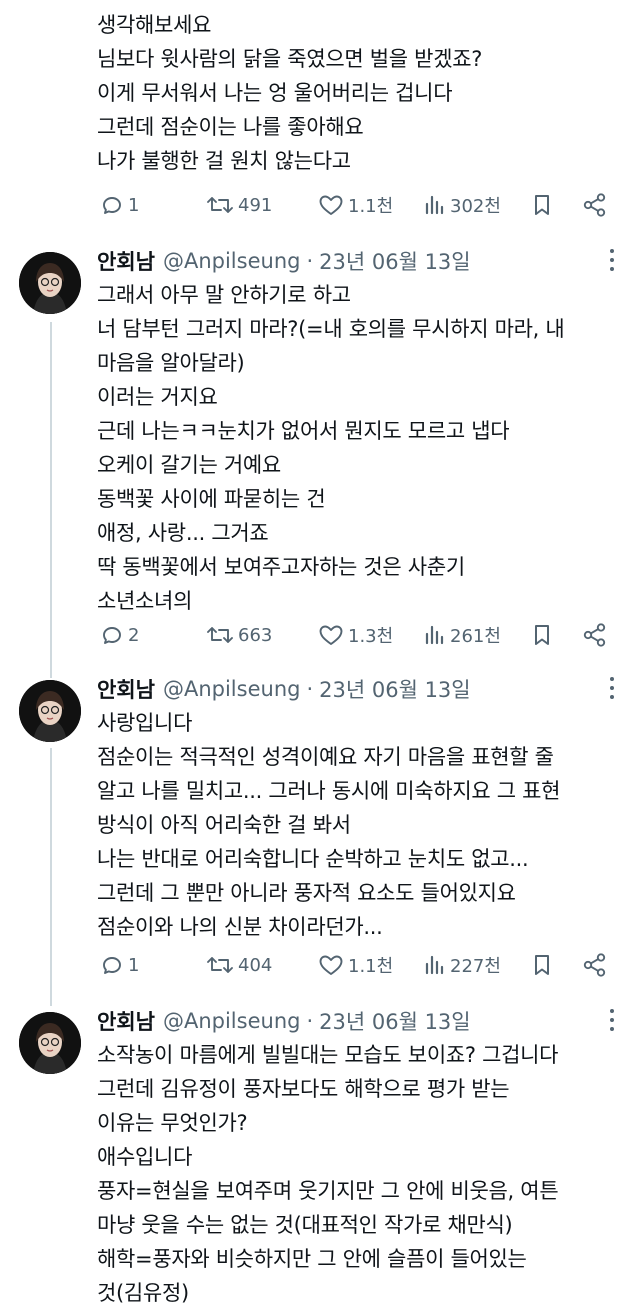 The width and height of the screenshot is (640, 1310). I want to click on views-button: 261천, so click(461, 635).